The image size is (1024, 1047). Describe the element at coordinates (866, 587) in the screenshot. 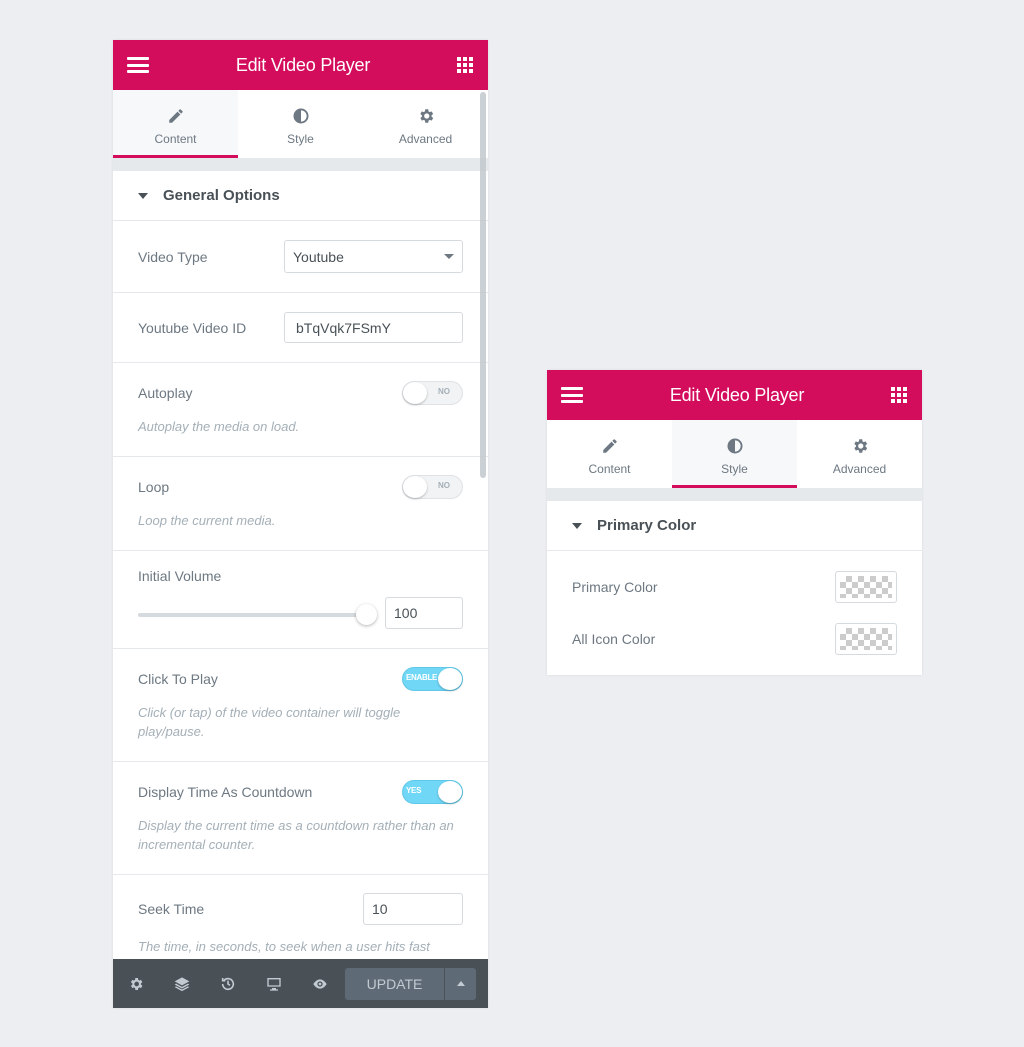

I see `primary-color-picker` at that location.